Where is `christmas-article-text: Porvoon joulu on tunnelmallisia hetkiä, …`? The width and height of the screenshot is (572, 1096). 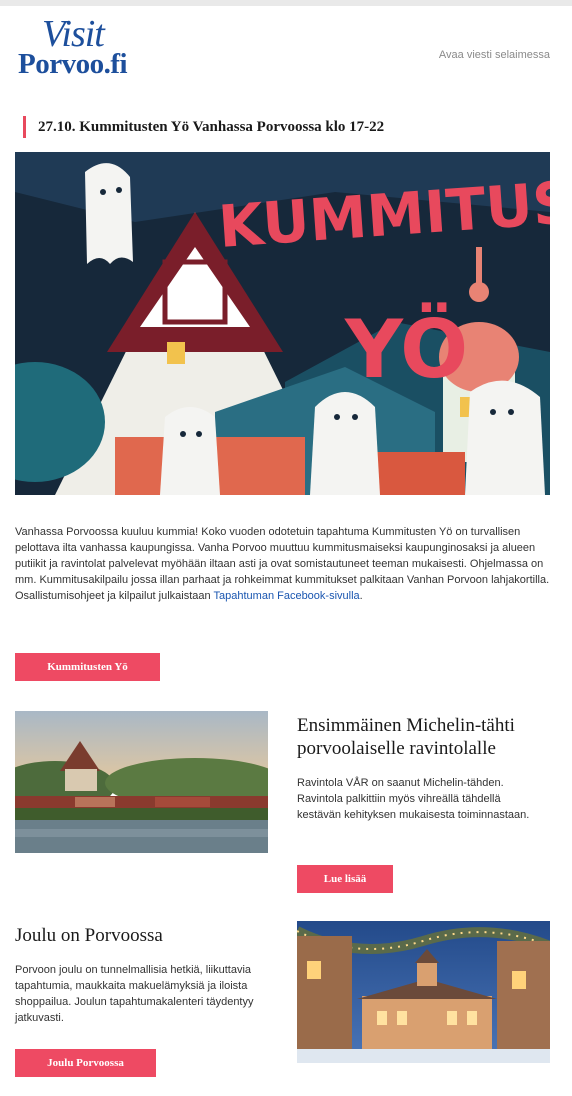
christmas-article-text: Porvoon joulu on tunnelmallisia hetkiä, … is located at coordinates (134, 994).